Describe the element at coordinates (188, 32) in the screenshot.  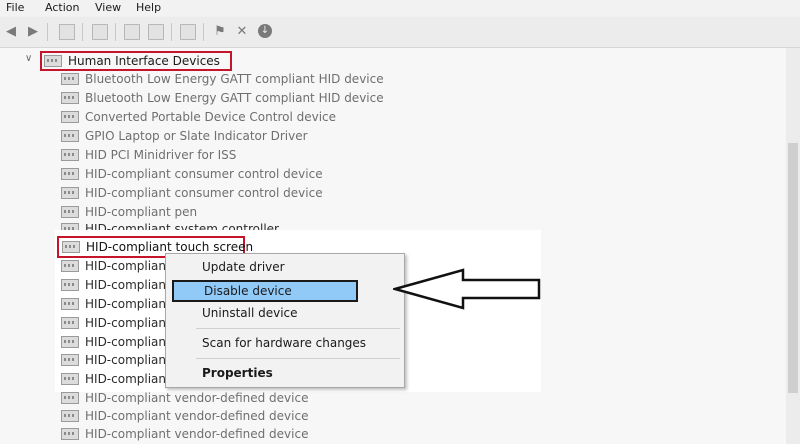
I see `monitor-icon` at that location.